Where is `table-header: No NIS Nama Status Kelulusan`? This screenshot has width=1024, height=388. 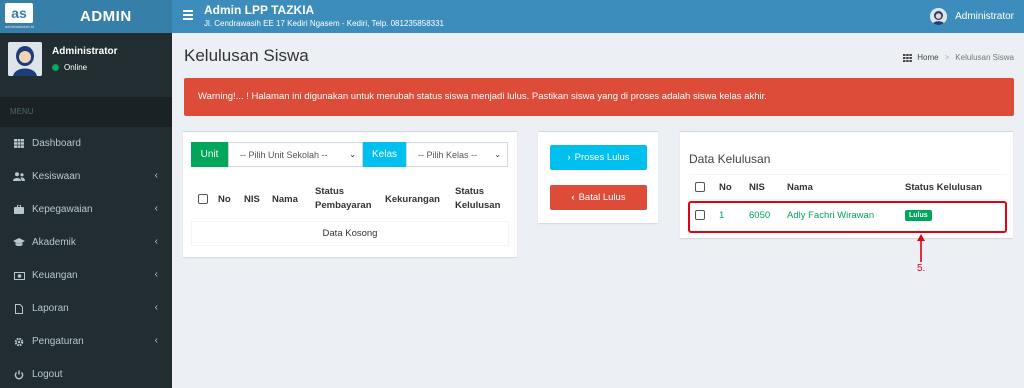 table-header: No NIS Nama Status Kelulusan is located at coordinates (848, 187).